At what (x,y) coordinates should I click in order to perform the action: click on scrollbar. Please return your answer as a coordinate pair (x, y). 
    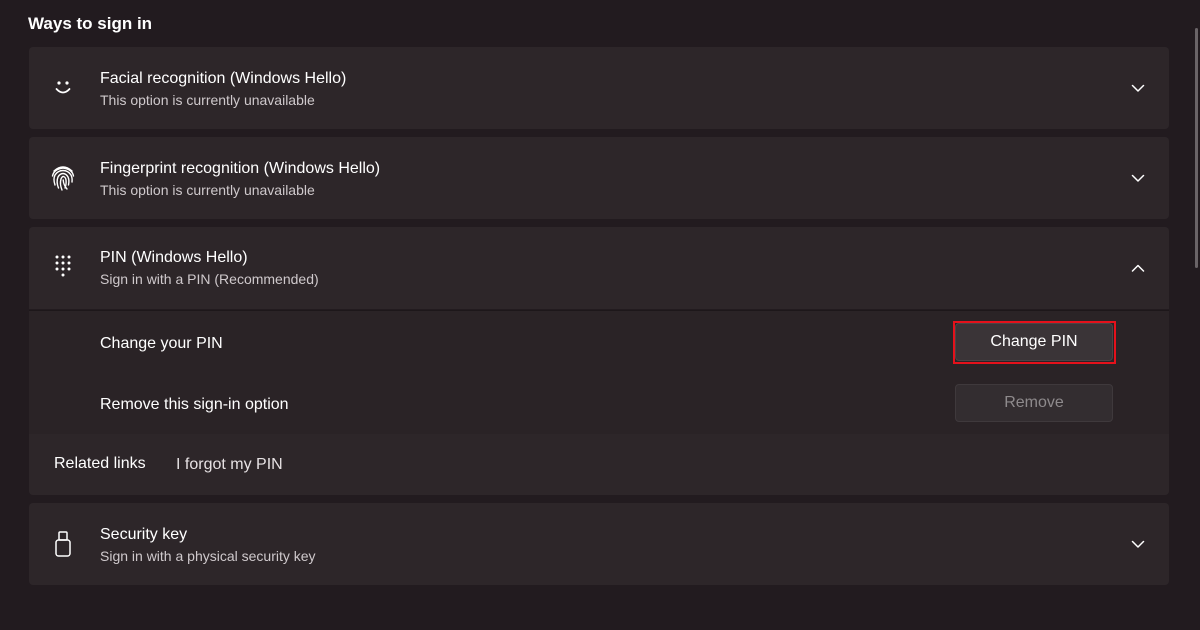
    Looking at the image, I should click on (1196, 148).